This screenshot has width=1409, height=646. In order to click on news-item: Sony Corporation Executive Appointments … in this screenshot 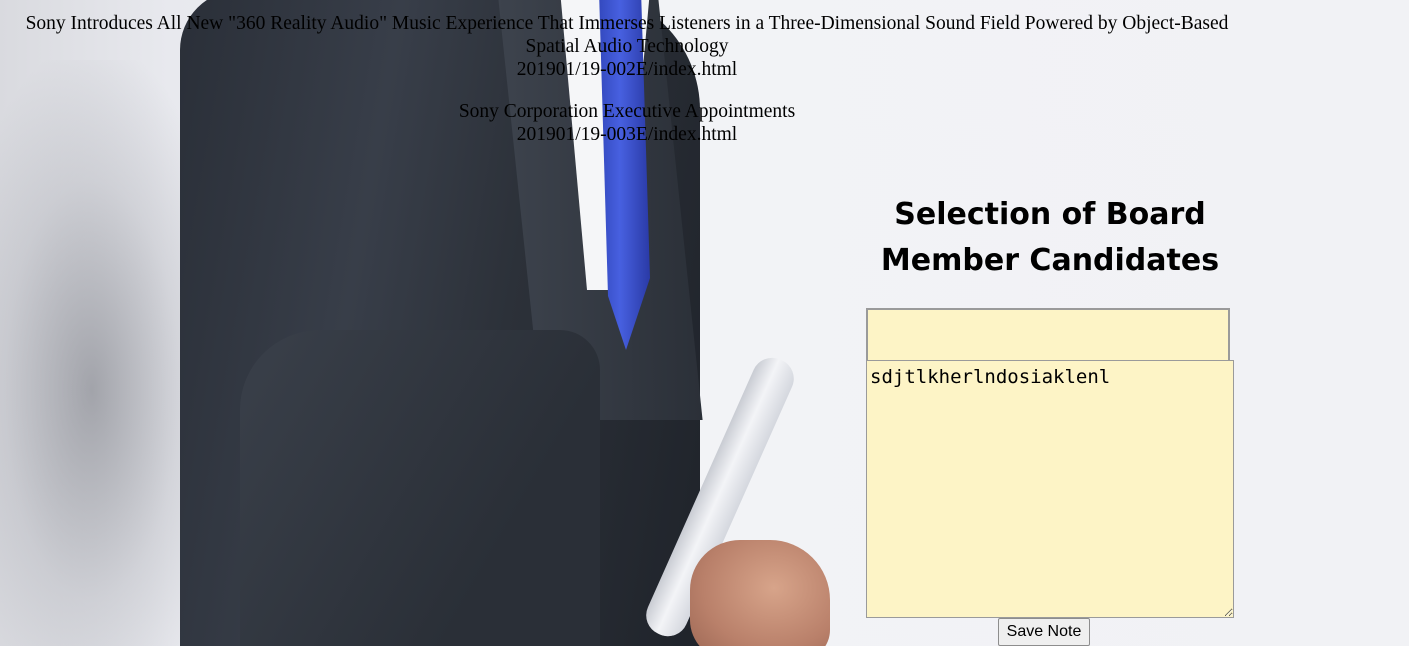, I will do `click(627, 123)`.